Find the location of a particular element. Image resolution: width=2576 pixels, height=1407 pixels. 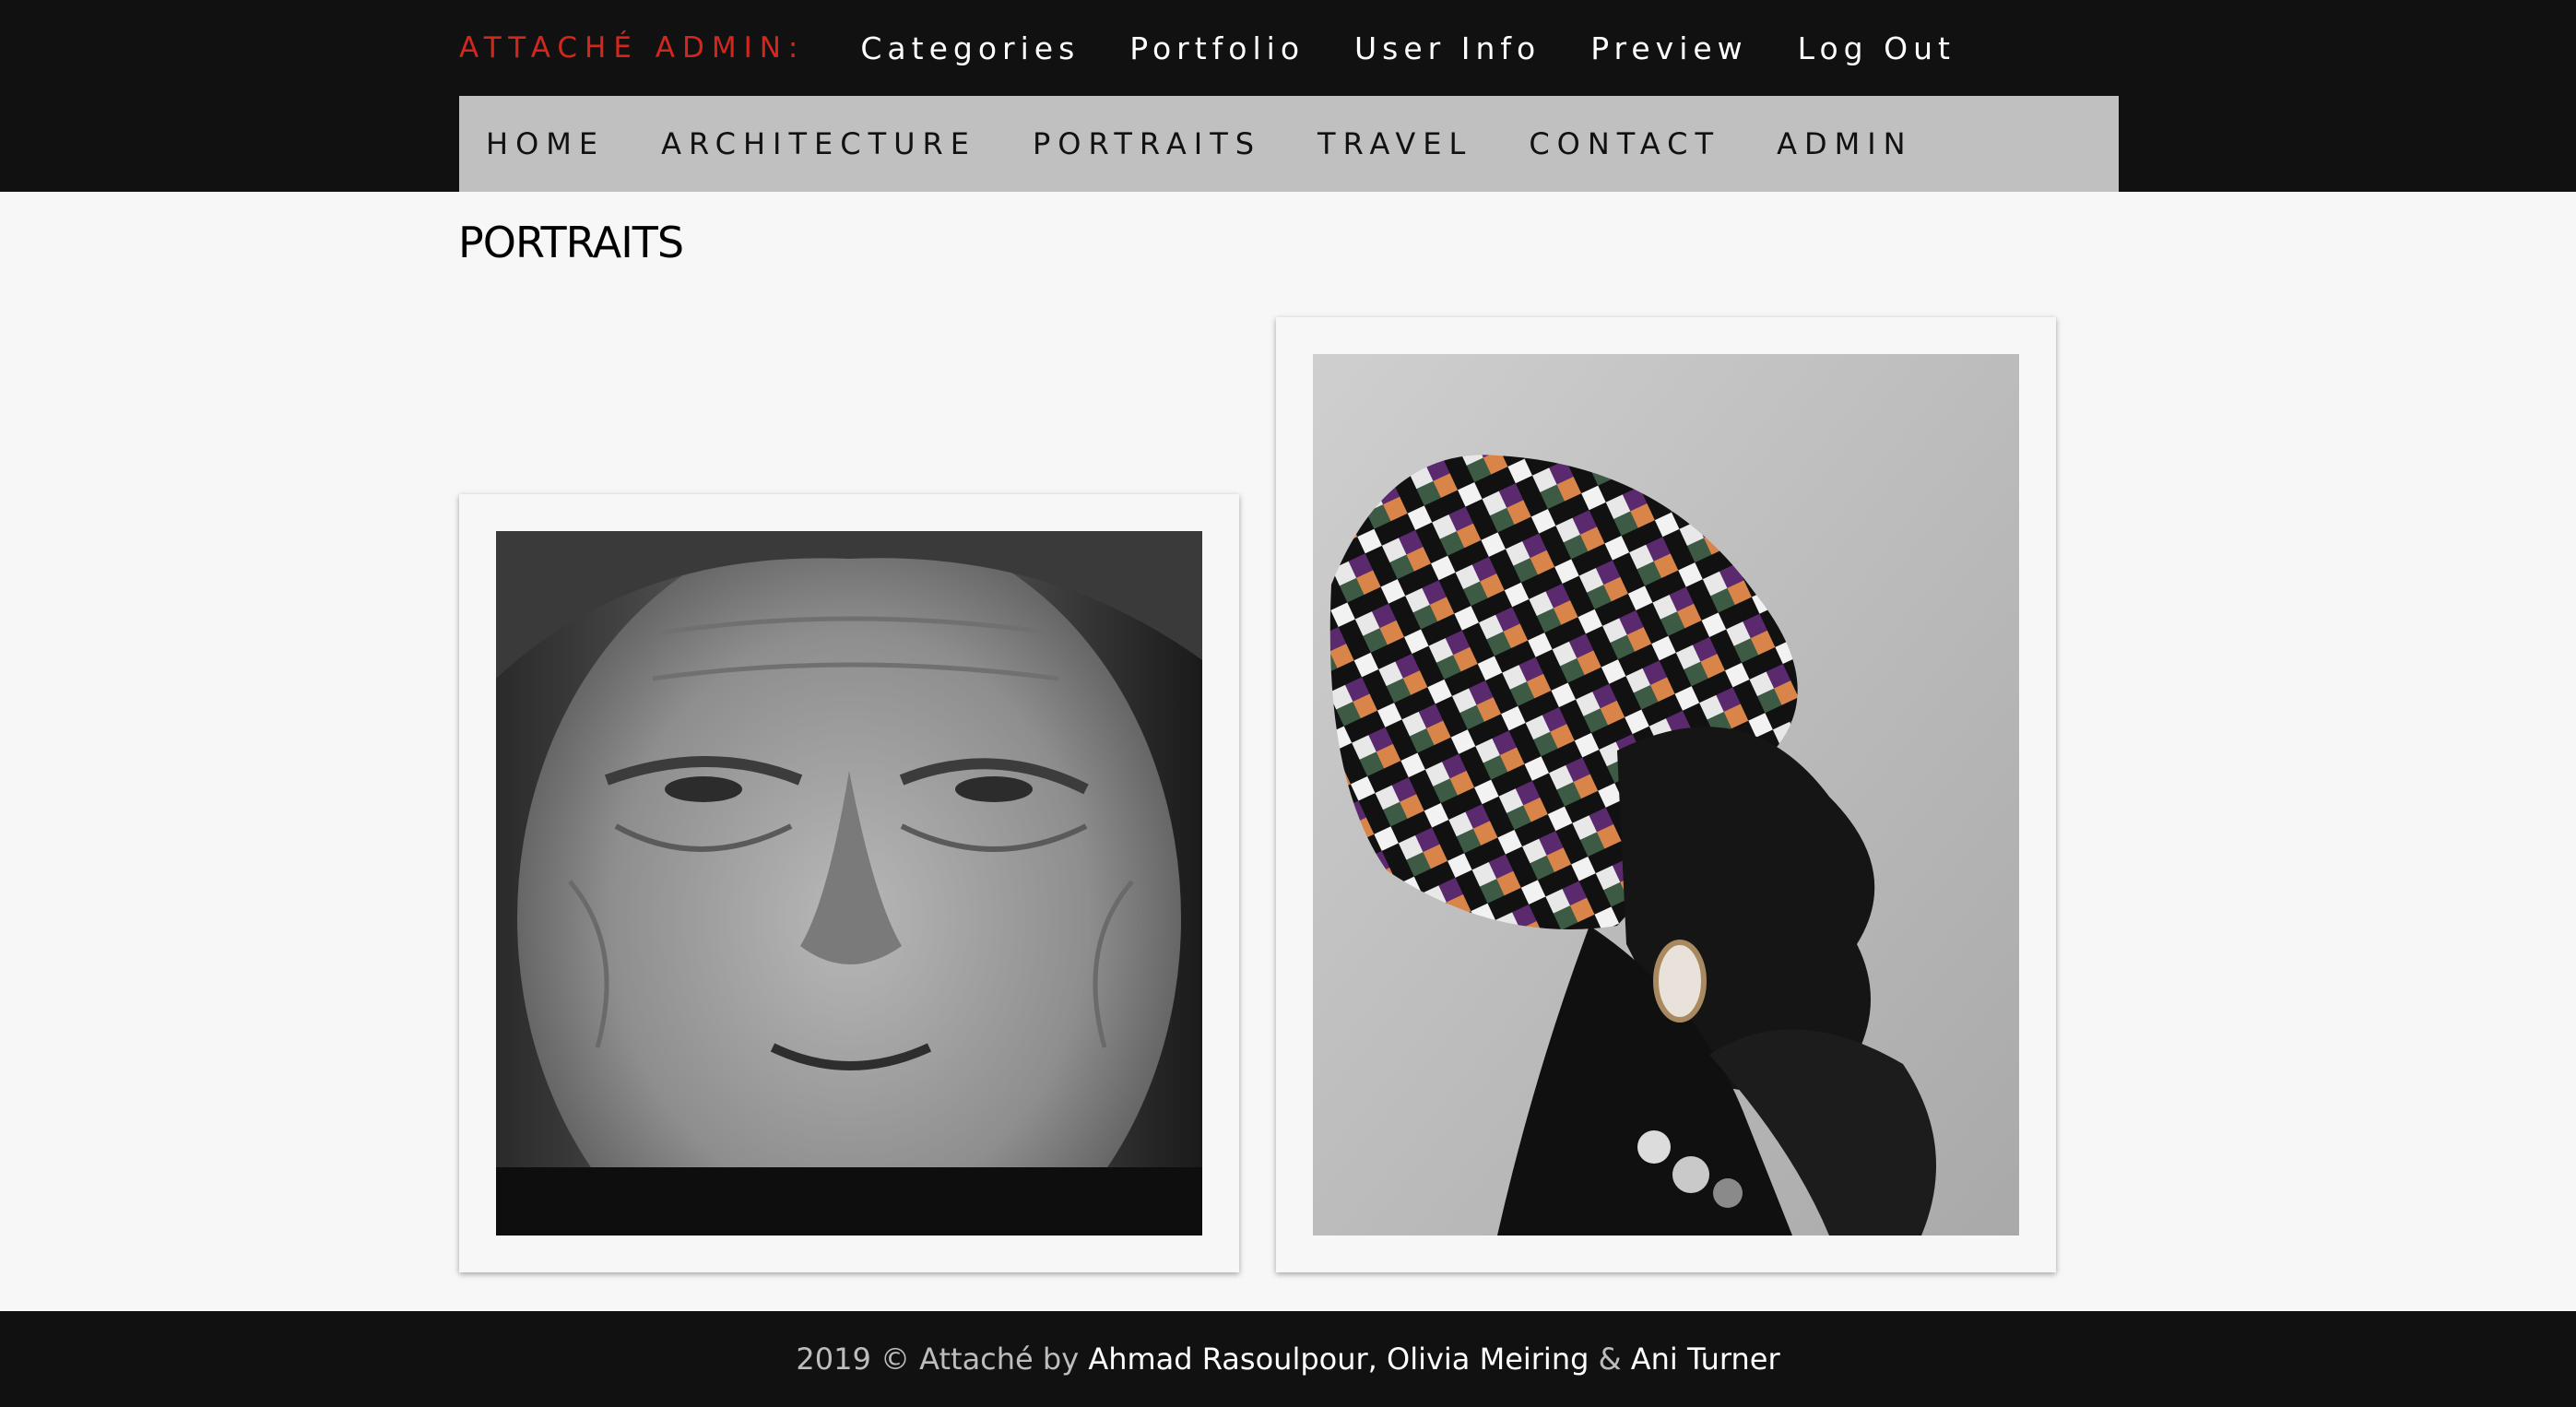

admin-brand: ATTACHÉ ADMIN: is located at coordinates (632, 48).